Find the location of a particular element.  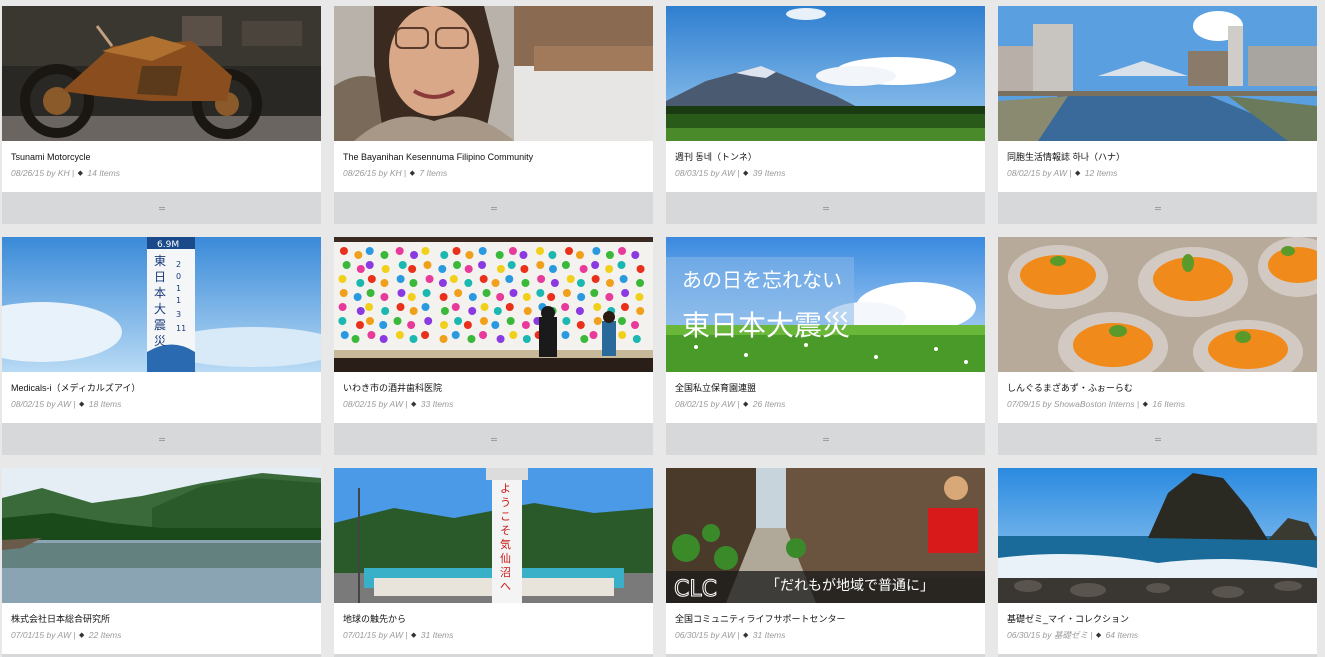

collection-title: 同胞生活情報誌 하나（ハナ） is located at coordinates (1157, 157).